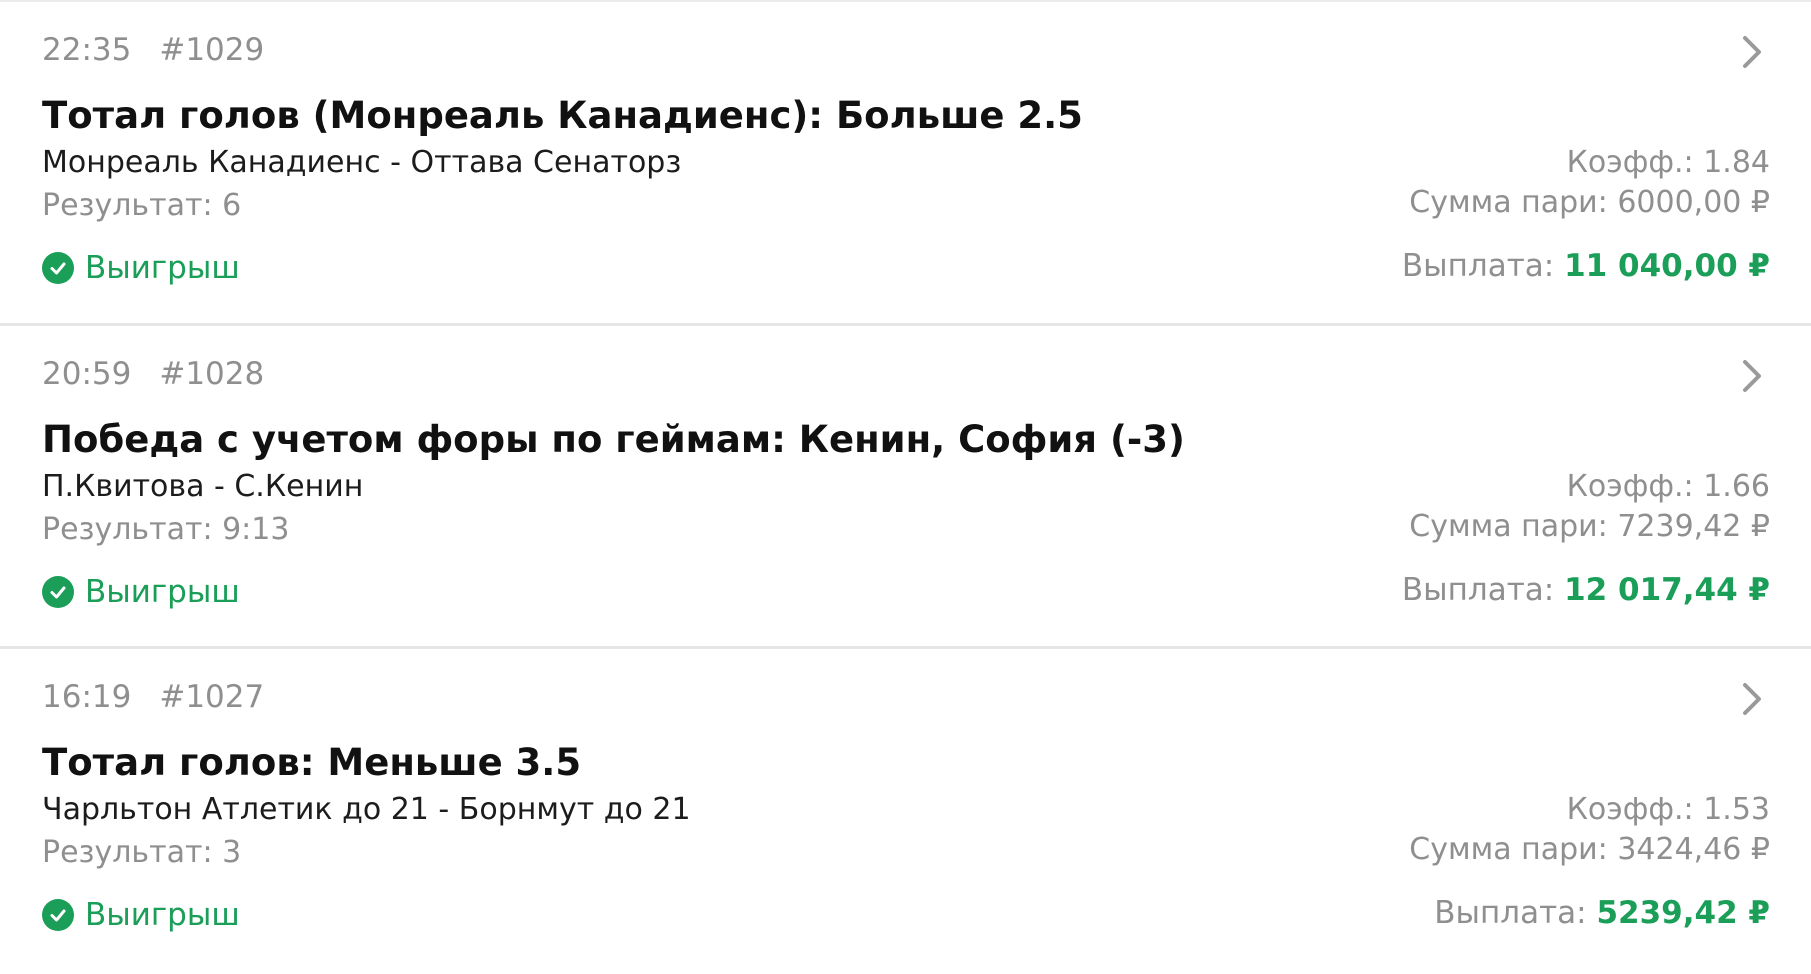 The height and width of the screenshot is (974, 1811). Describe the element at coordinates (153, 50) in the screenshot. I see `bet-meta: 22:35 #1029` at that location.